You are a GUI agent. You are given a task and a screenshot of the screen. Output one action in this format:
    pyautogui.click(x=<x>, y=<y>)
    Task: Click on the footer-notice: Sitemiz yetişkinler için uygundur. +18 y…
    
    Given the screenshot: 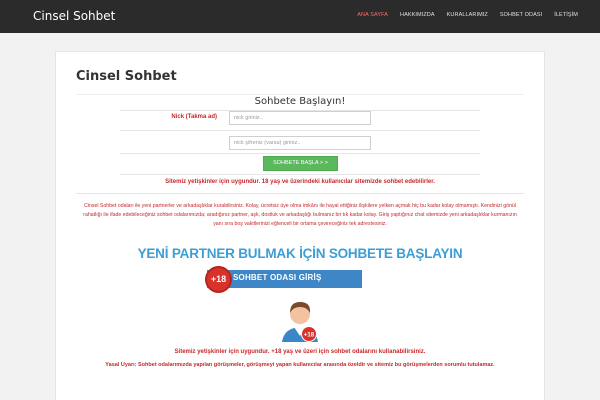 What is the action you would take?
    pyautogui.click(x=300, y=352)
    